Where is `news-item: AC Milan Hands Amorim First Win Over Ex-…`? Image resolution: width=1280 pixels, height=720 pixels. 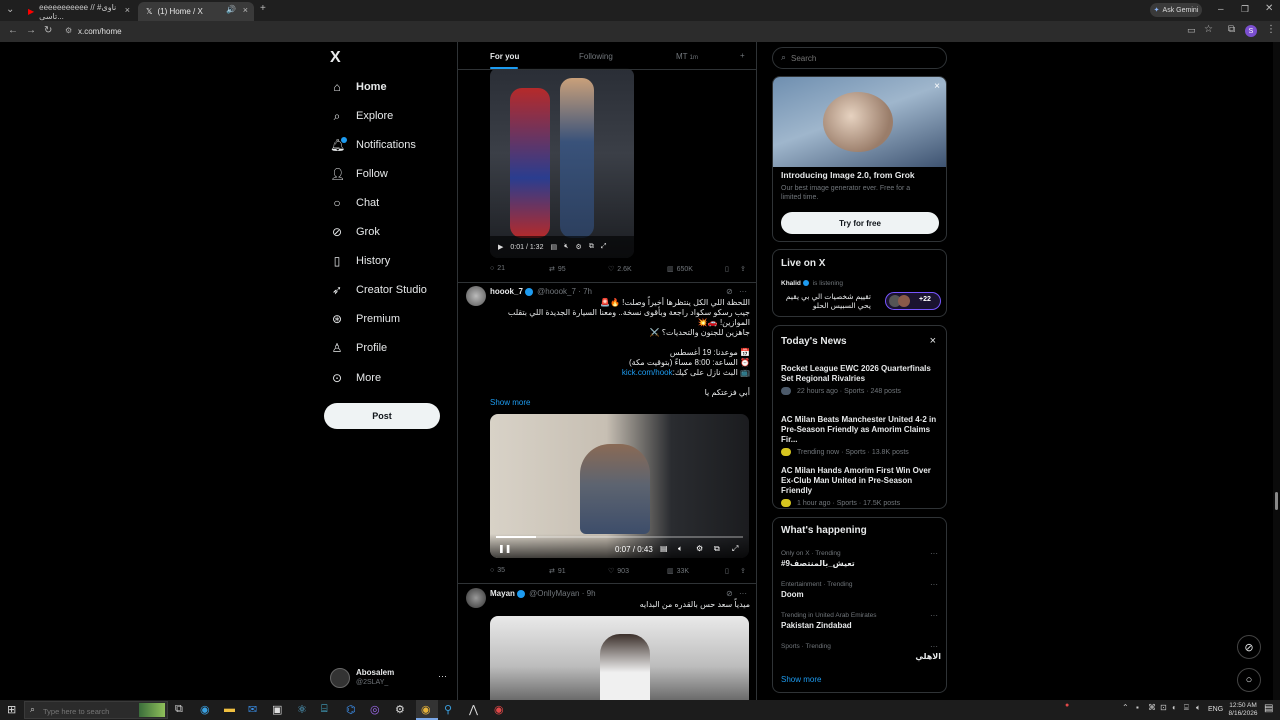
news-item: AC Milan Hands Amorim First Win Over Ex-… is located at coordinates (861, 486).